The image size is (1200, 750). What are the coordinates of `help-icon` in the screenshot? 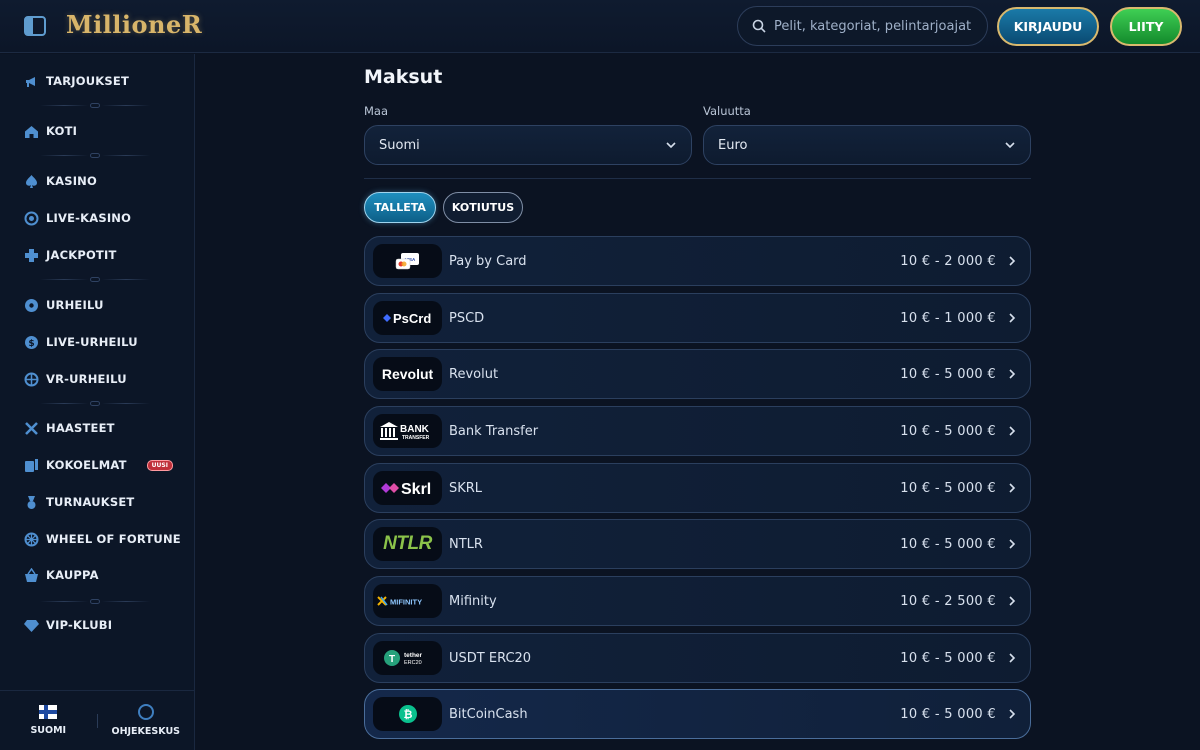 It's located at (145, 712).